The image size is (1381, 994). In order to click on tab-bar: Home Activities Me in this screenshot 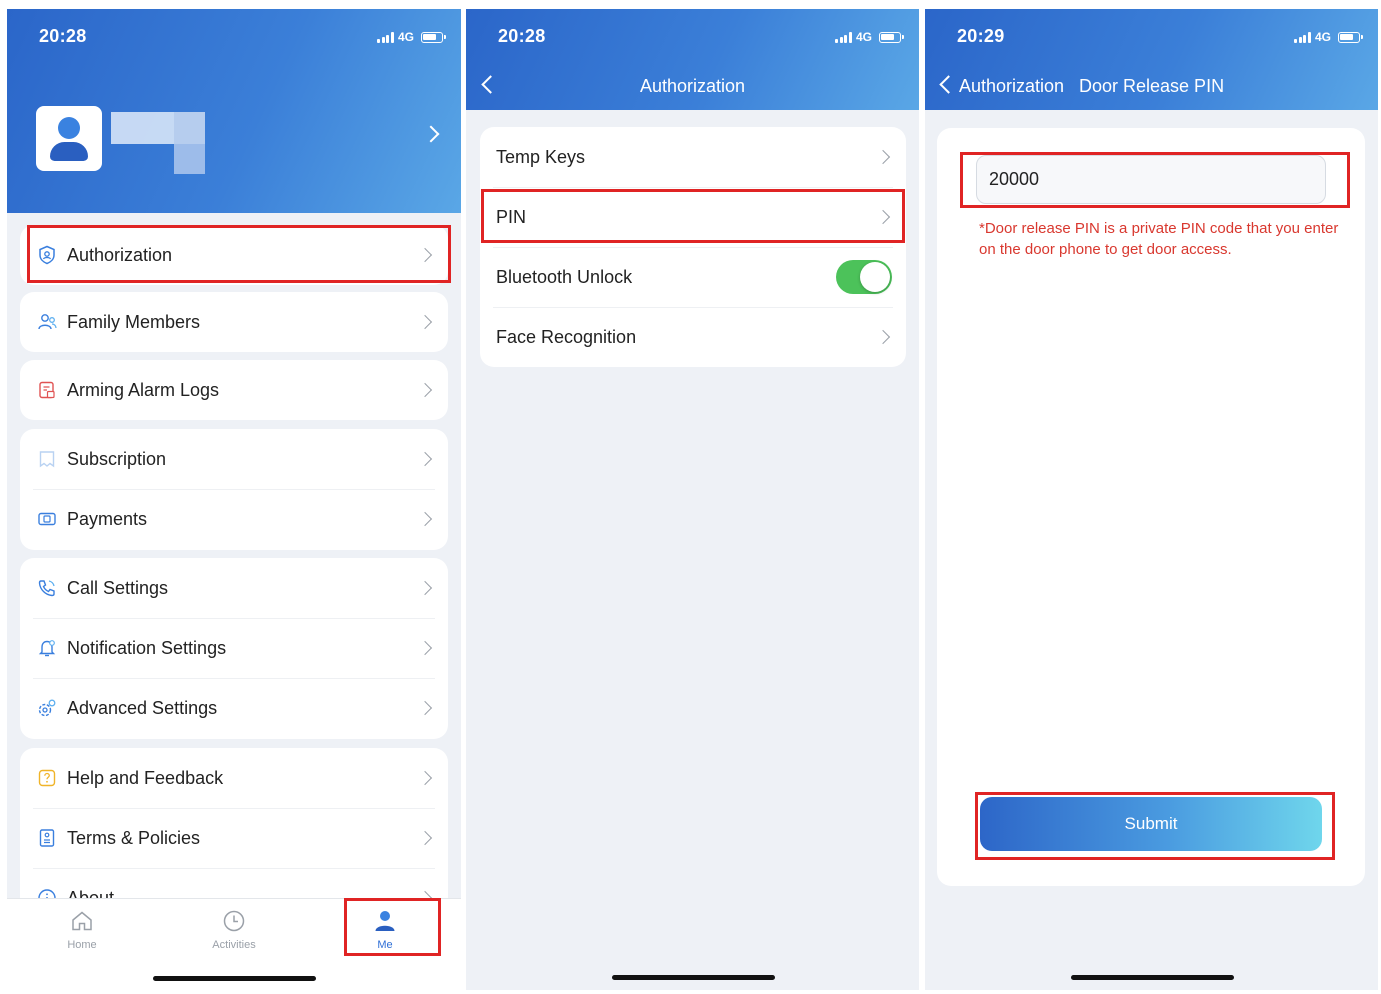, I will do `click(234, 944)`.